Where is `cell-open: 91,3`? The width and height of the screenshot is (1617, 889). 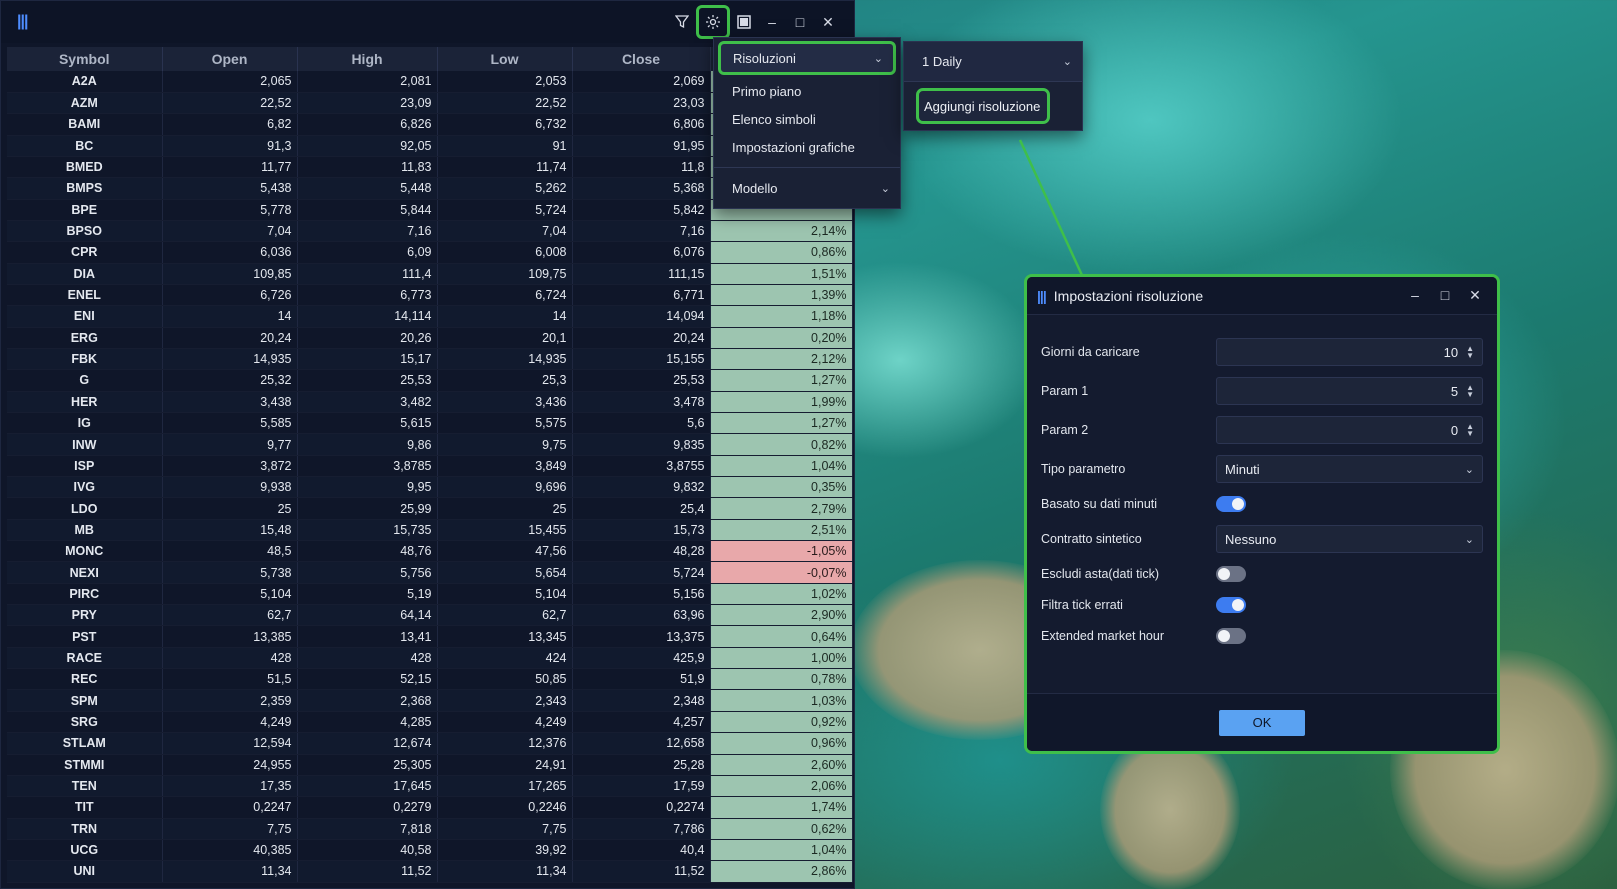
cell-open: 91,3 is located at coordinates (230, 146).